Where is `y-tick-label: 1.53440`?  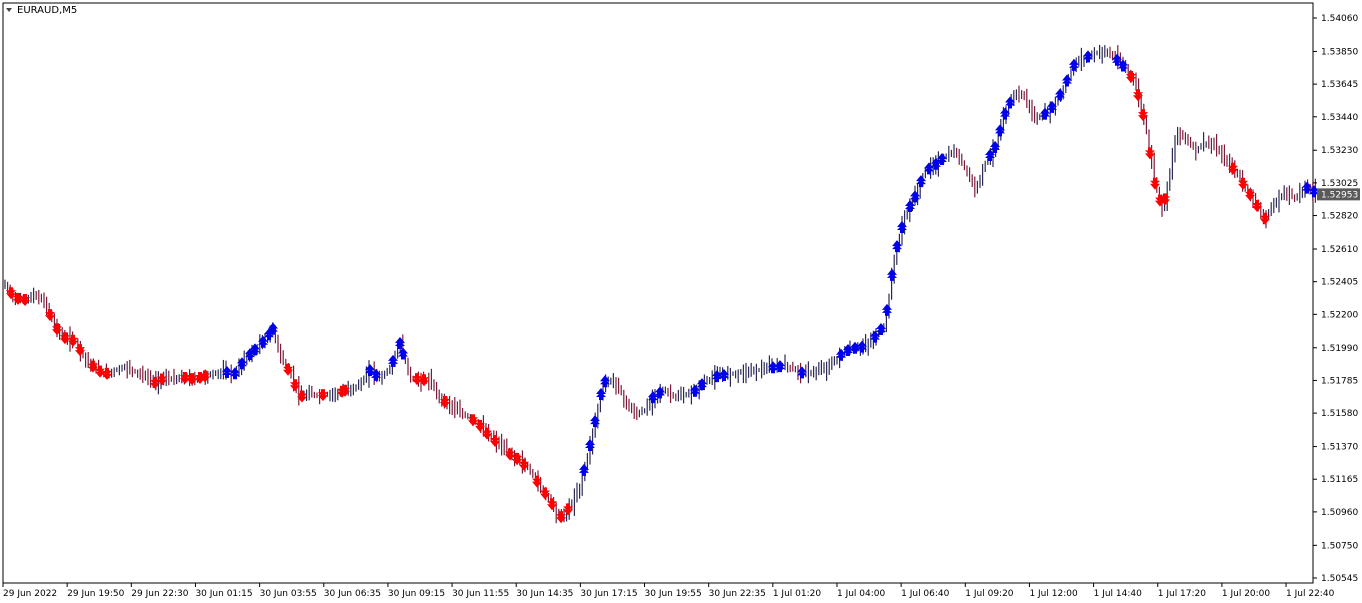 y-tick-label: 1.53440 is located at coordinates (1339, 118).